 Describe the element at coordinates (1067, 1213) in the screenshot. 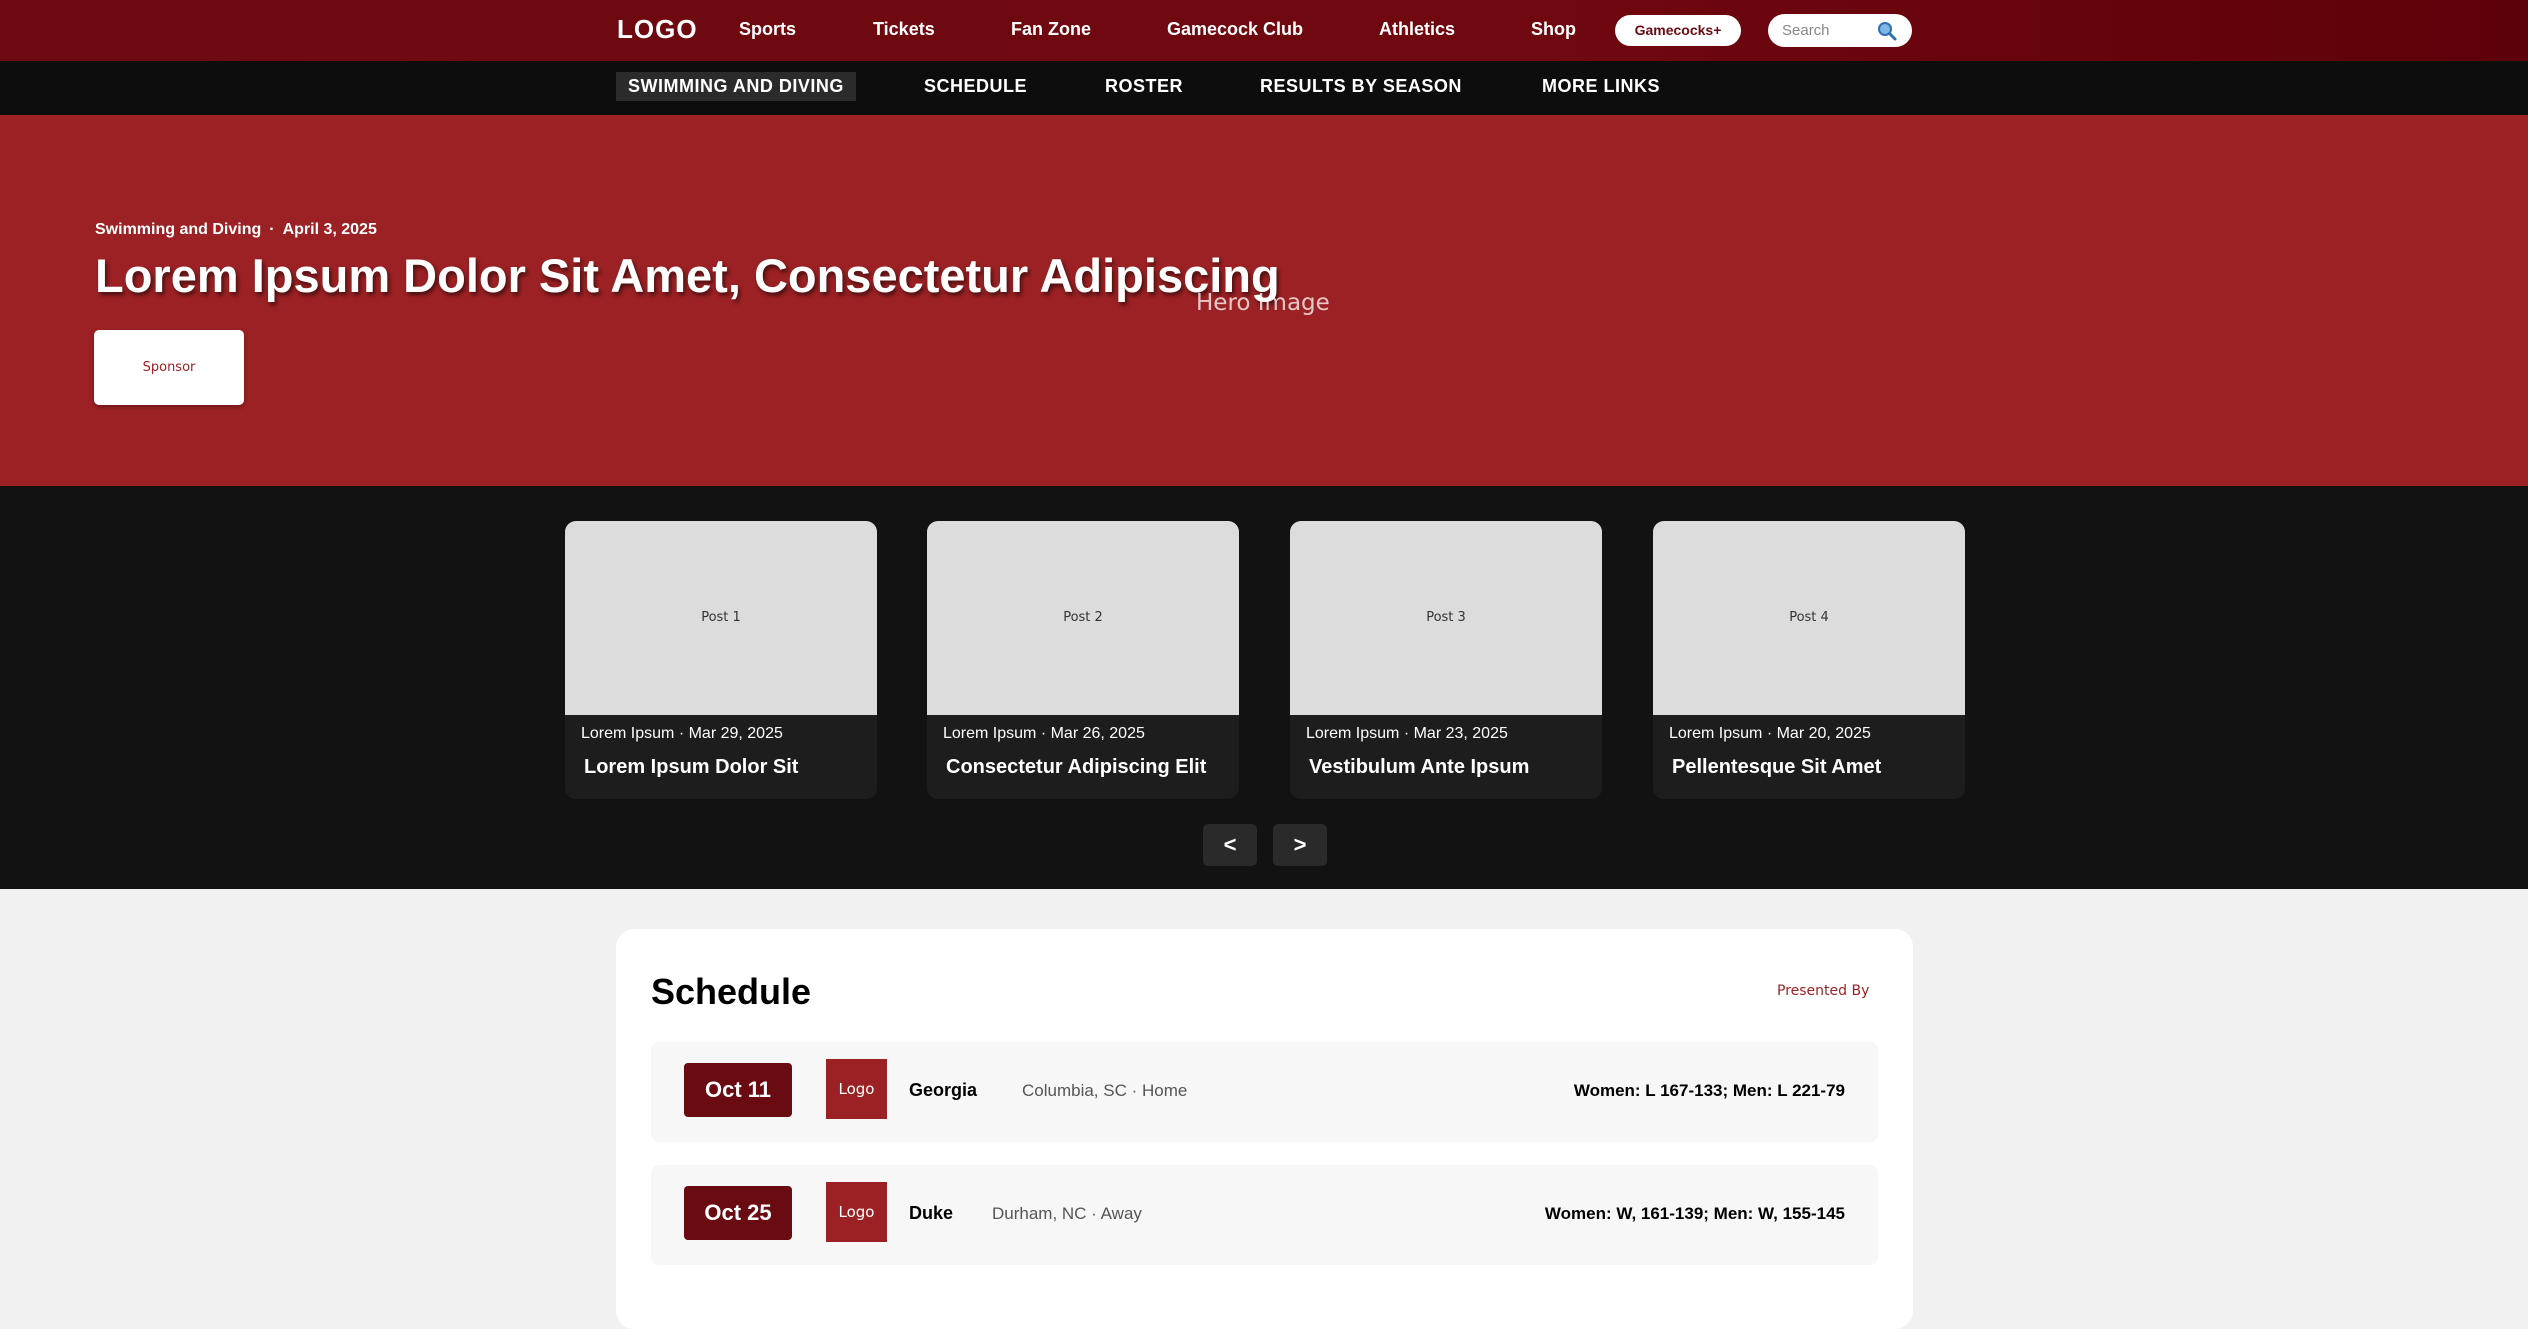

I see `event-location: Durham, NC · Away` at that location.